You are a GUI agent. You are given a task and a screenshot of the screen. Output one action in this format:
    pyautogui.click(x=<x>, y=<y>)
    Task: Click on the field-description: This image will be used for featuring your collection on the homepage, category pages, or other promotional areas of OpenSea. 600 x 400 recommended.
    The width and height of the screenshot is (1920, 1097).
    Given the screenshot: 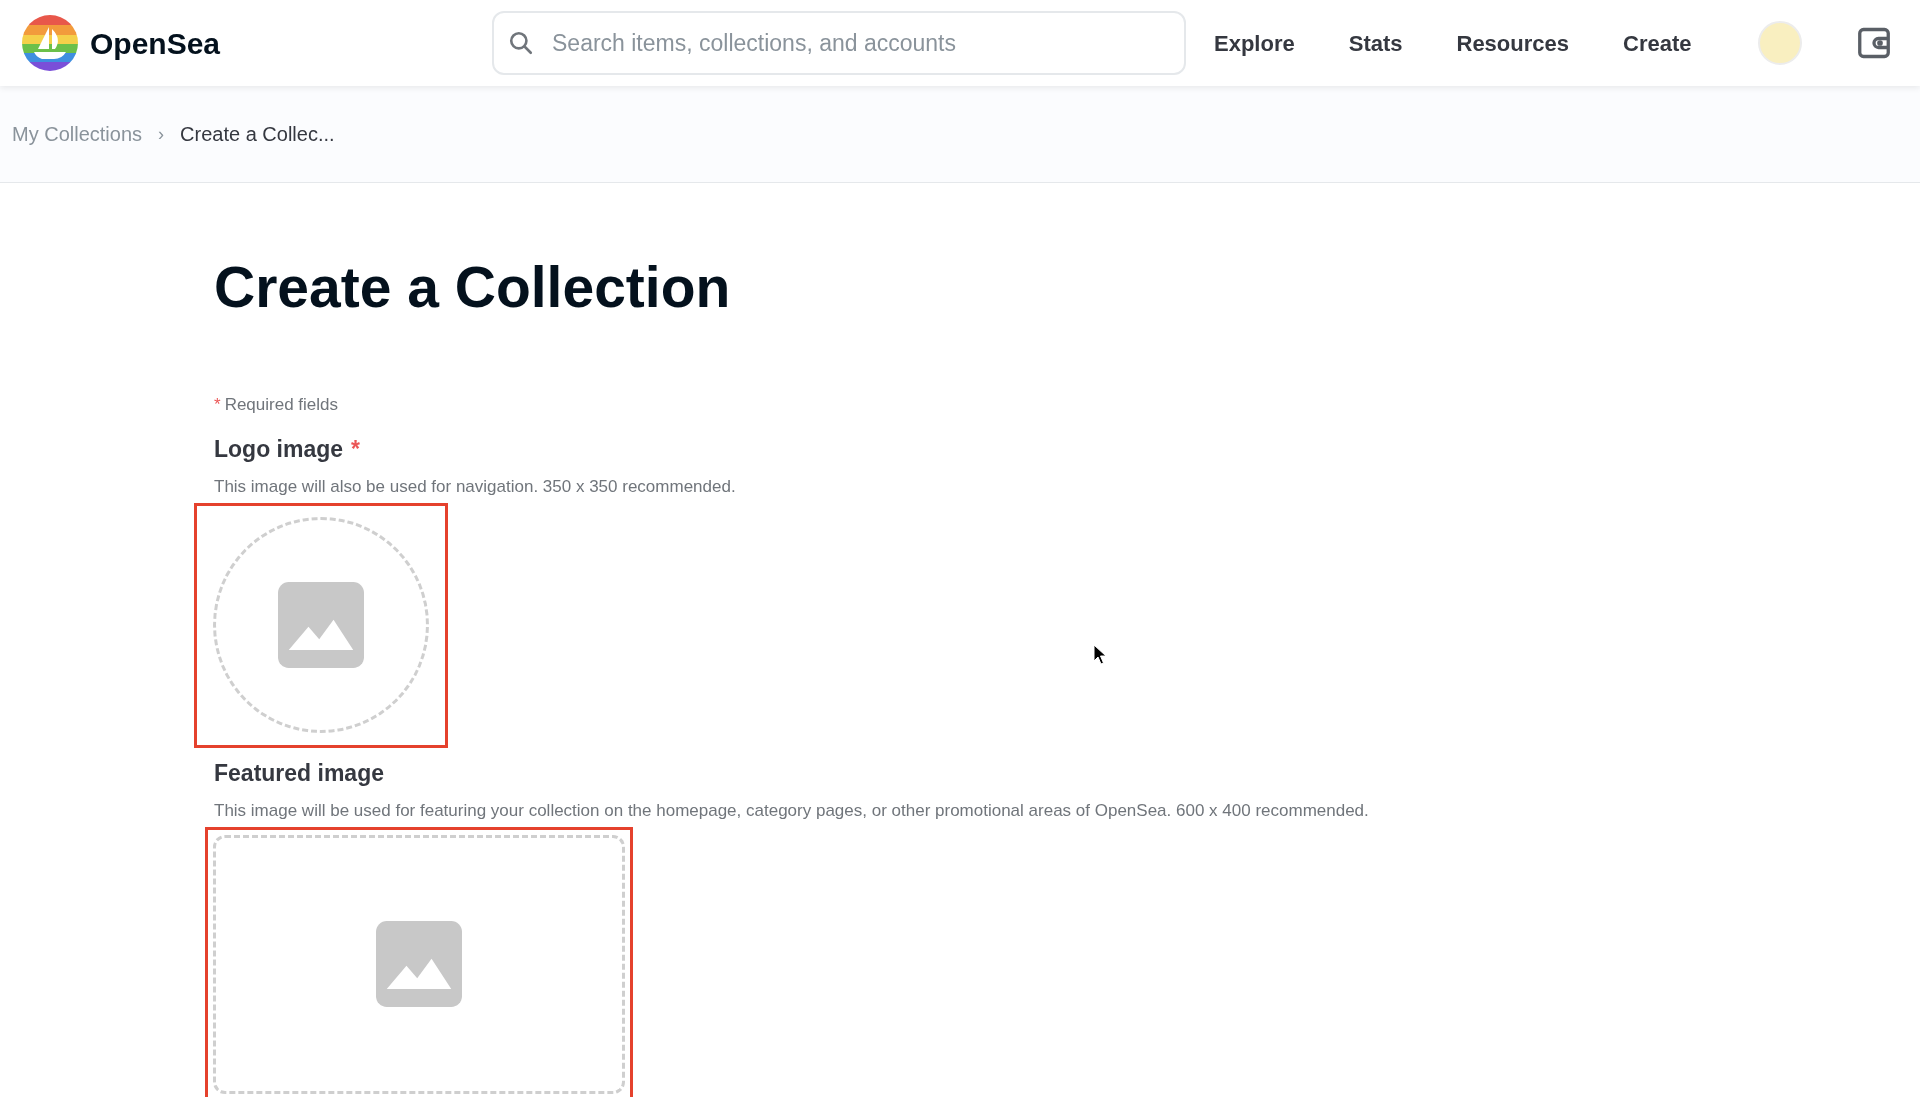 What is the action you would take?
    pyautogui.click(x=792, y=811)
    